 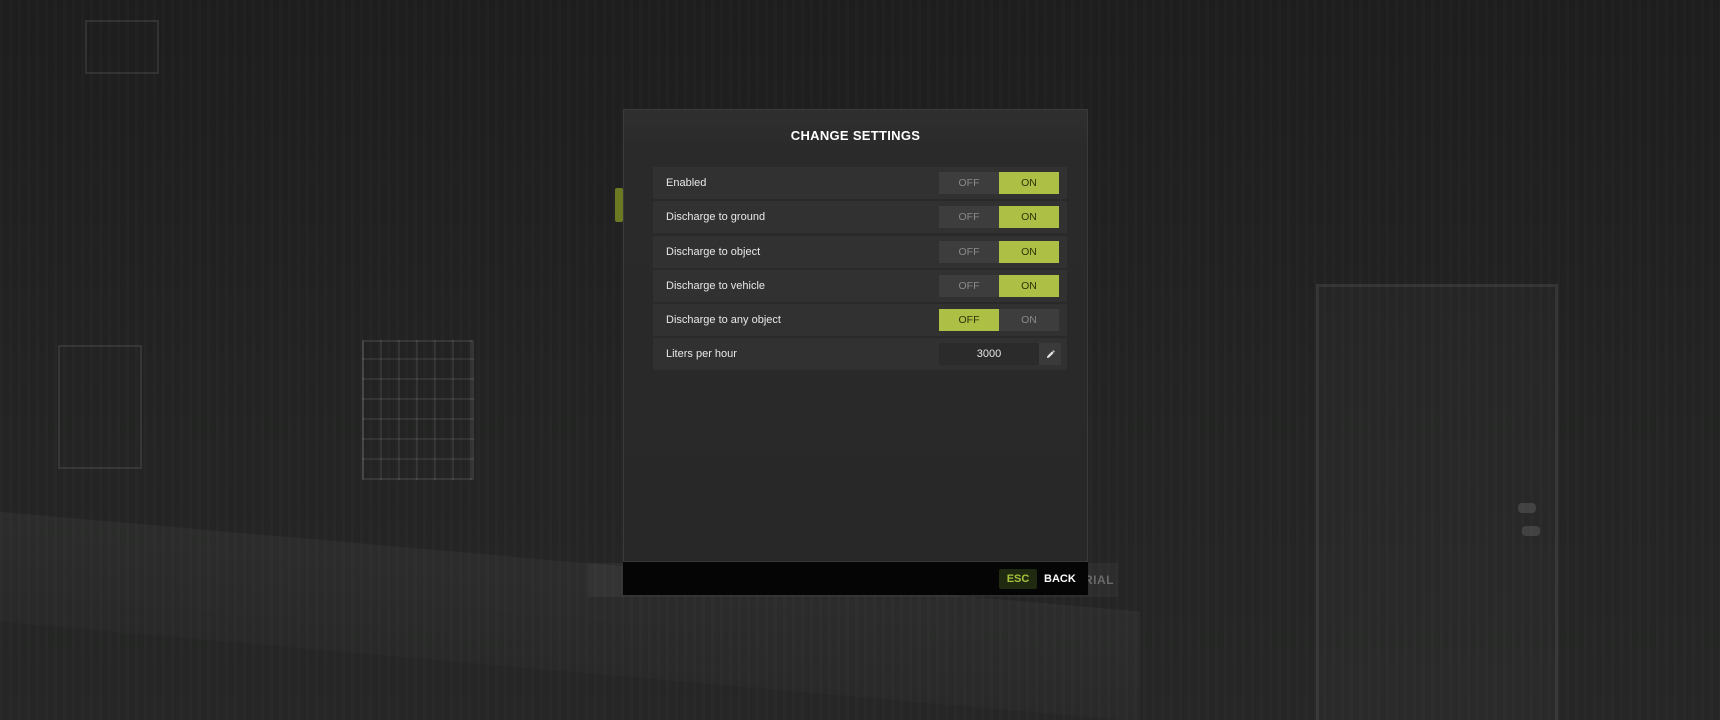 I want to click on setting-row-enabled: Enabled OFF ON, so click(x=860, y=183).